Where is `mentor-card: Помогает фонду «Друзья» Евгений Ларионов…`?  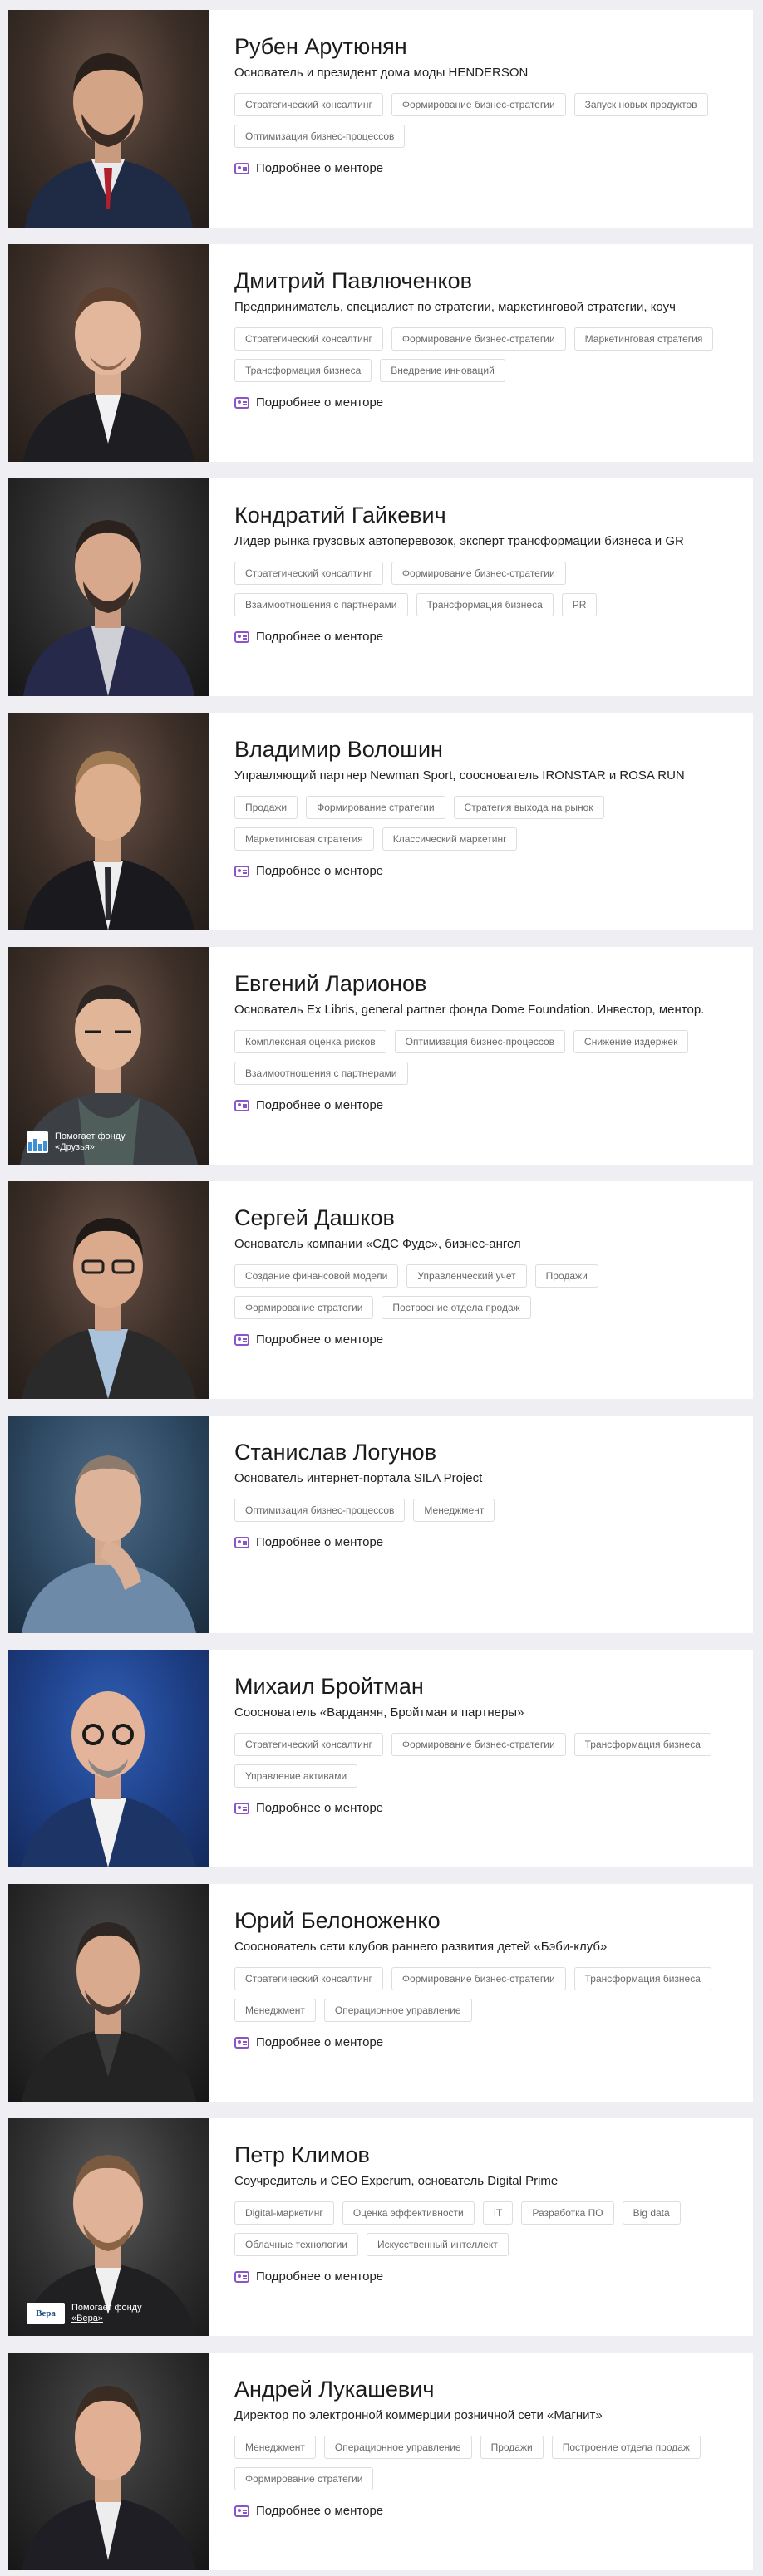 mentor-card: Помогает фонду «Друзья» Евгений Ларионов… is located at coordinates (380, 1056).